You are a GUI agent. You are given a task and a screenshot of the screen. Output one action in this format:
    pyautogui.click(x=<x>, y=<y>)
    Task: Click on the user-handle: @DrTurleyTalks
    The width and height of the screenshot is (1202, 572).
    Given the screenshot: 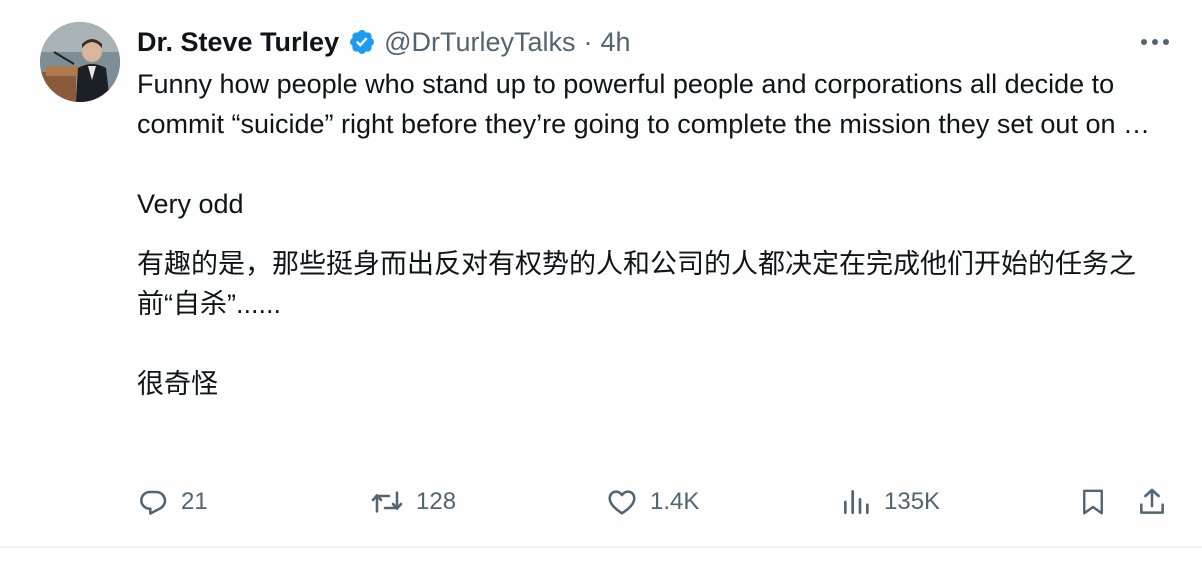 What is the action you would take?
    pyautogui.click(x=479, y=42)
    